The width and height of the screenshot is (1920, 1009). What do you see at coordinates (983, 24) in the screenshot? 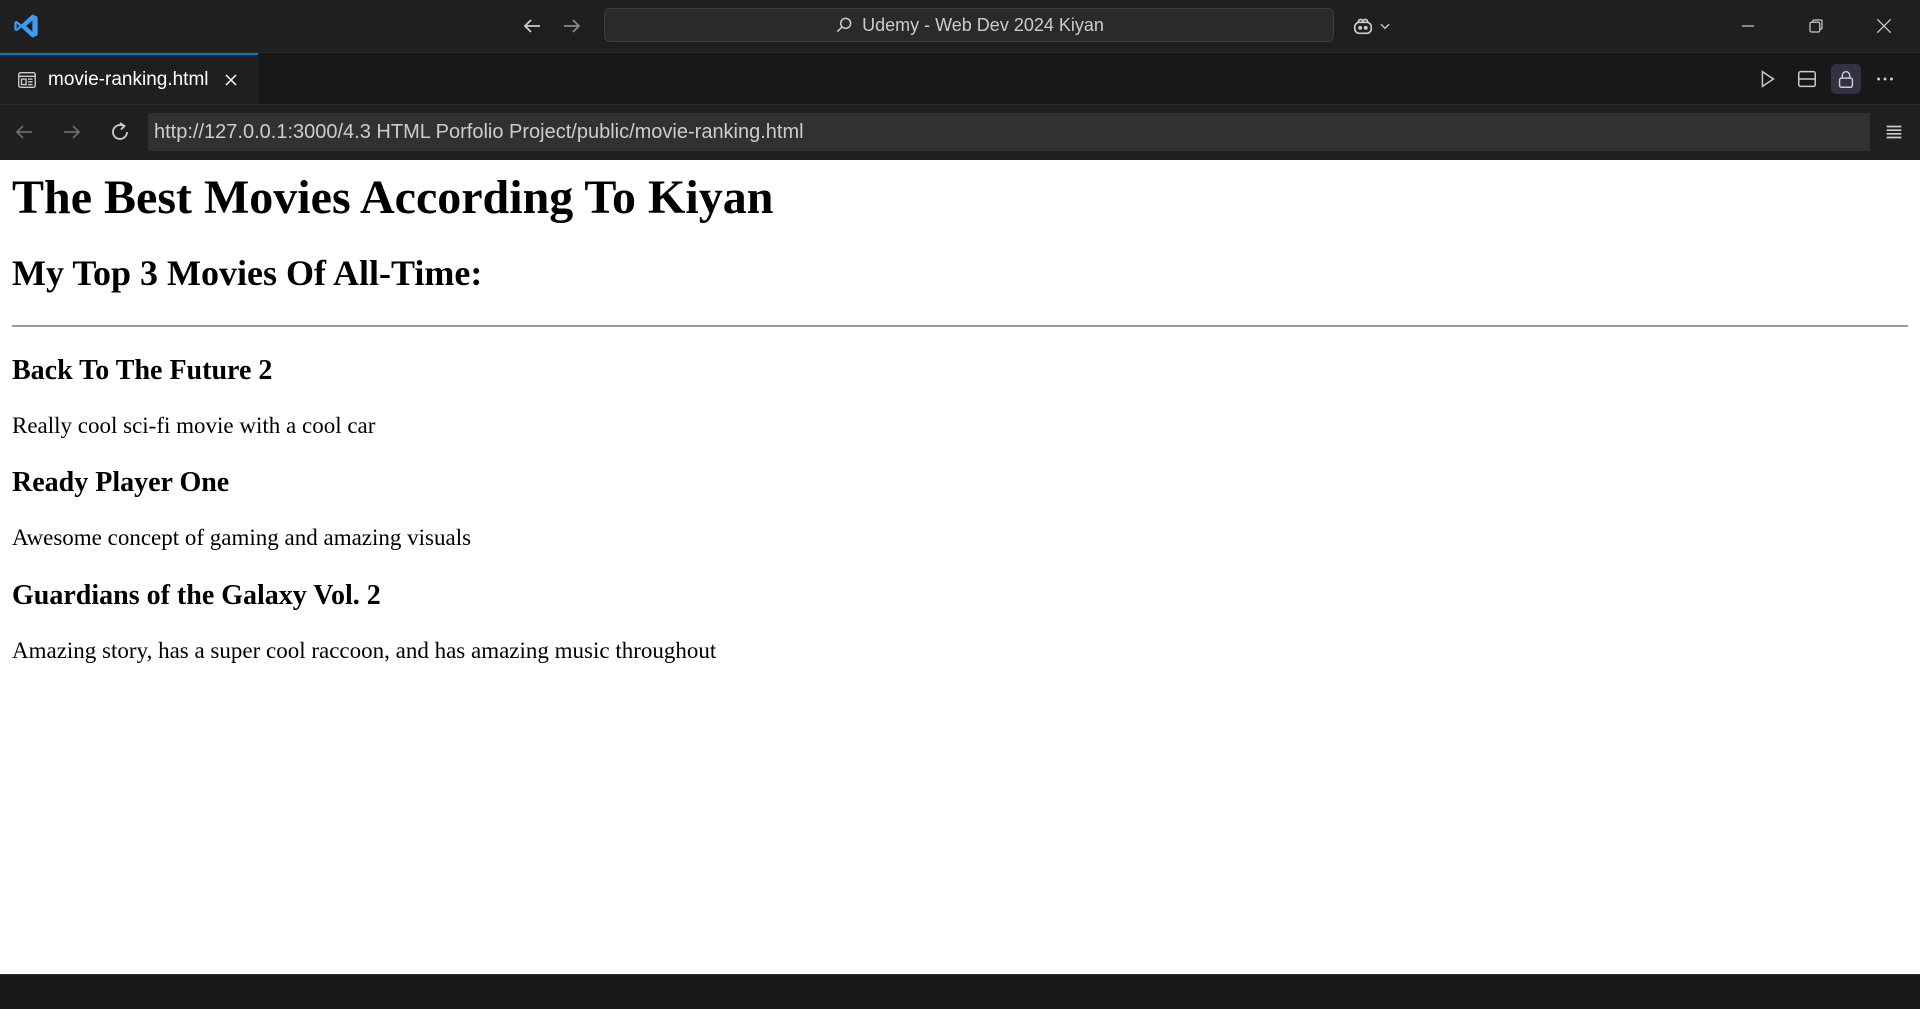
I see `command-center-label: Udemy - Web Dev 2024 Kiyan` at bounding box center [983, 24].